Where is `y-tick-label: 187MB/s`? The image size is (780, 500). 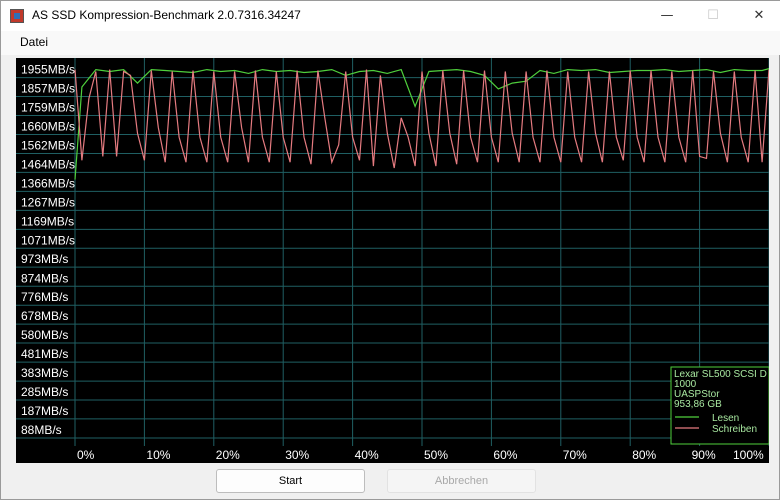 y-tick-label: 187MB/s is located at coordinates (44, 411).